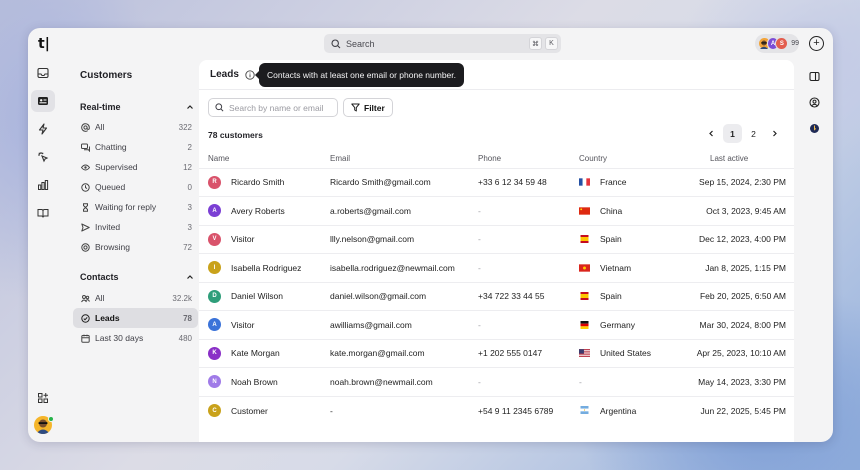 This screenshot has width=860, height=470. I want to click on last-active: Oct 3, 2023, 9:45 AM, so click(746, 210).